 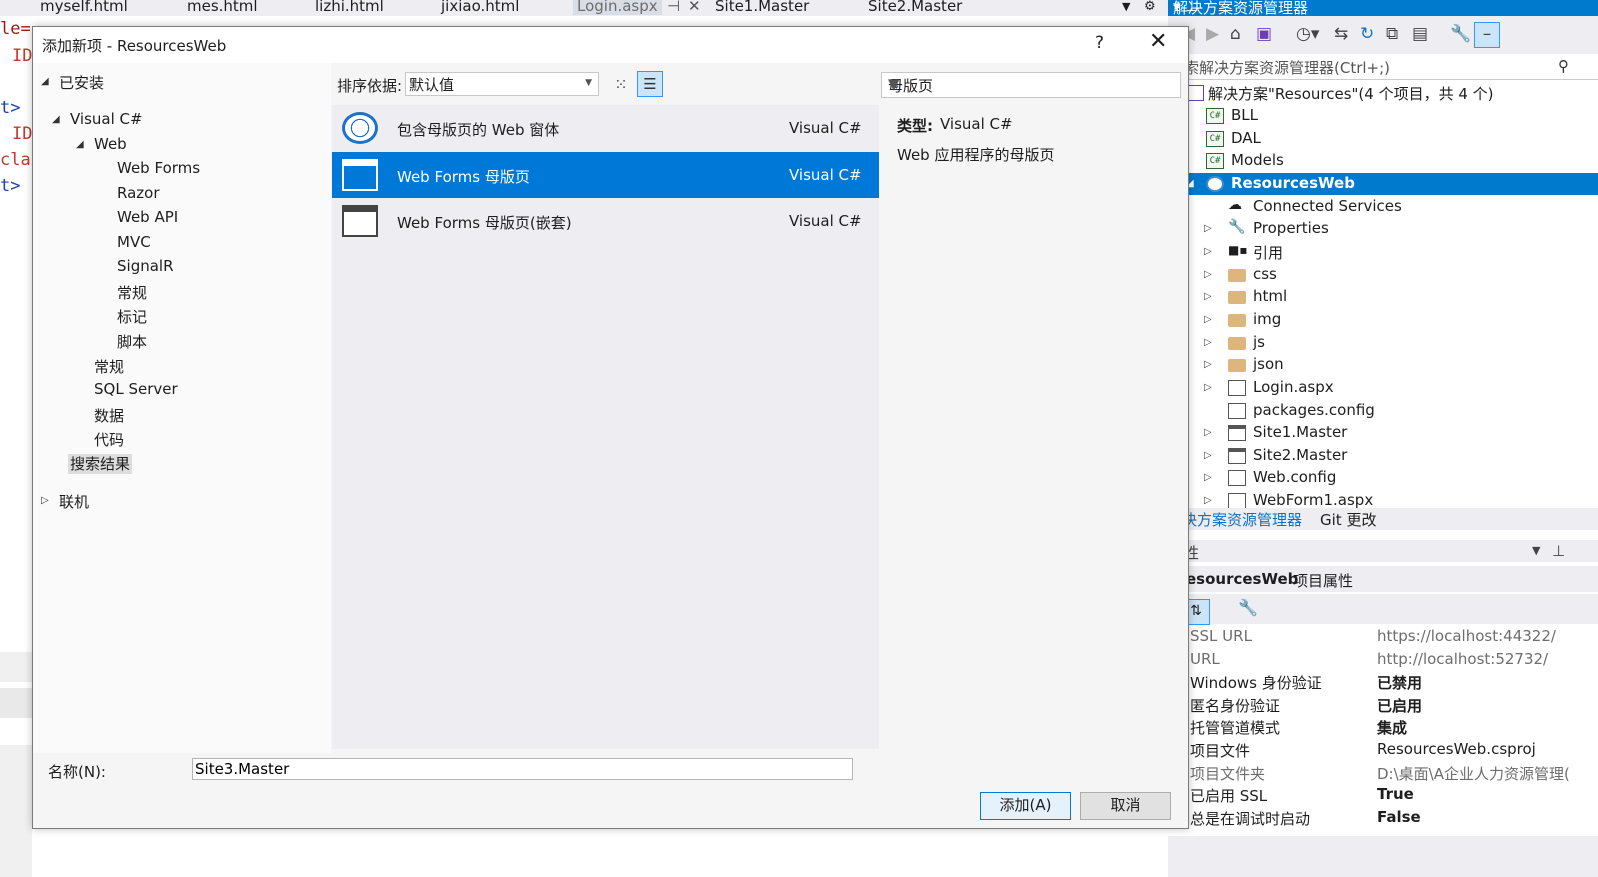 What do you see at coordinates (1392, 34) in the screenshot?
I see `collapse-all-icon: ⧉` at bounding box center [1392, 34].